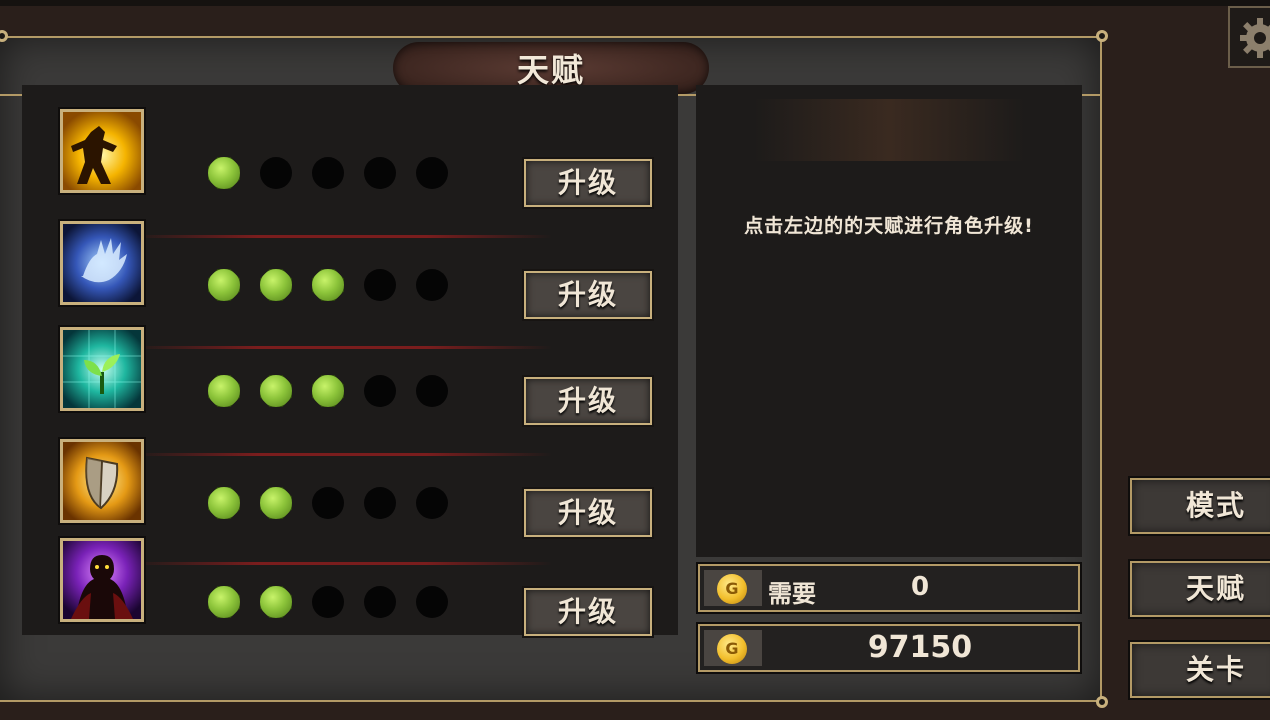 This screenshot has width=1270, height=720. Describe the element at coordinates (792, 594) in the screenshot. I see `cost-label: 需要` at that location.